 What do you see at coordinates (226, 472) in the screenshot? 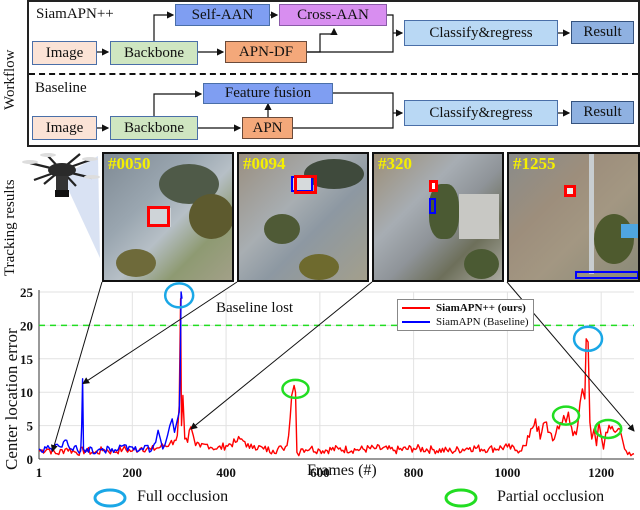
I see `x-tick-label: 400` at bounding box center [226, 472].